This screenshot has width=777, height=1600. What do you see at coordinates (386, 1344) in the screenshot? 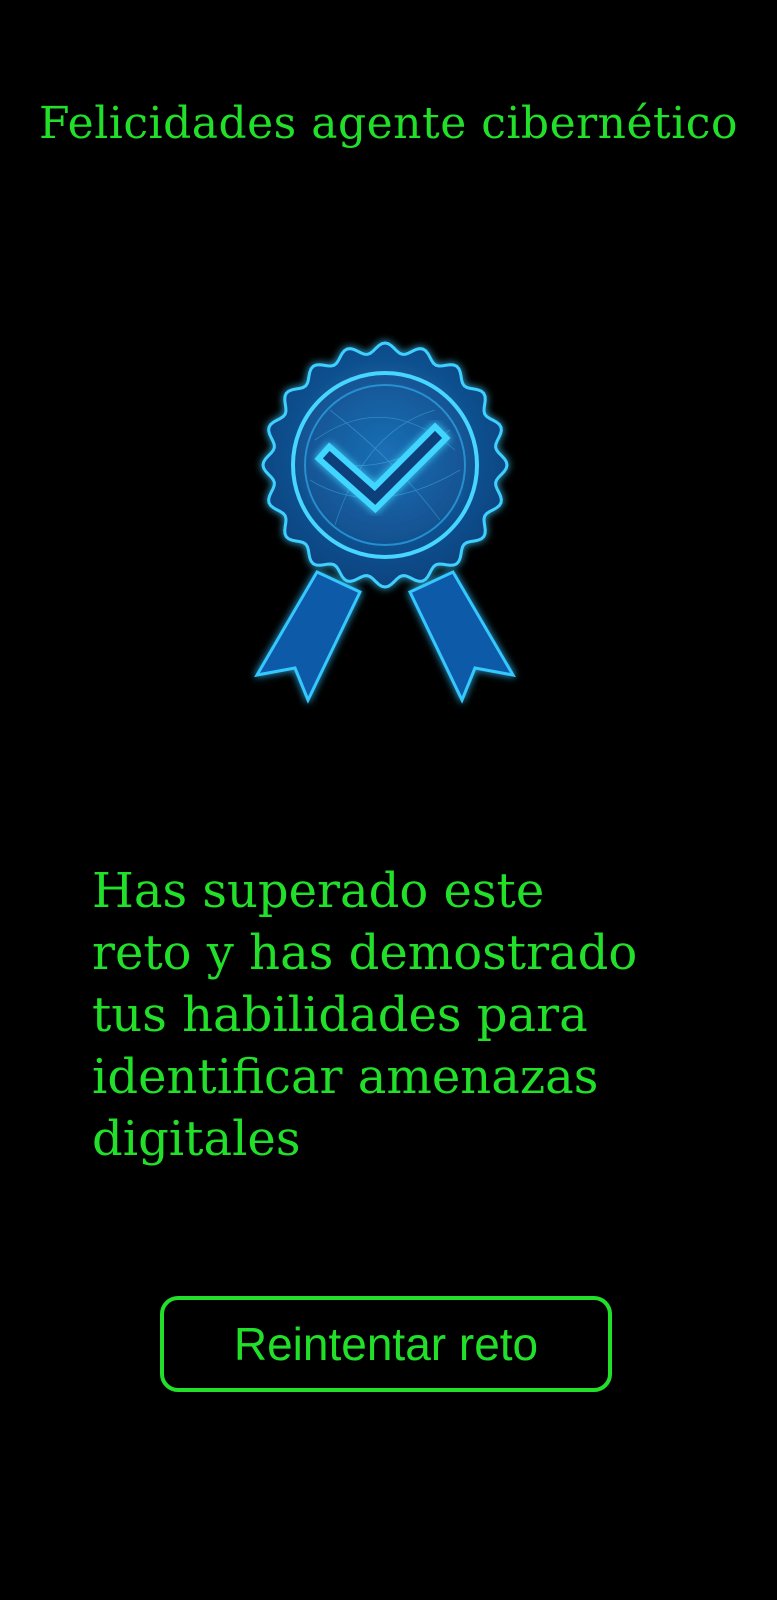
I see `retry-challenge-button: Reintentar reto` at bounding box center [386, 1344].